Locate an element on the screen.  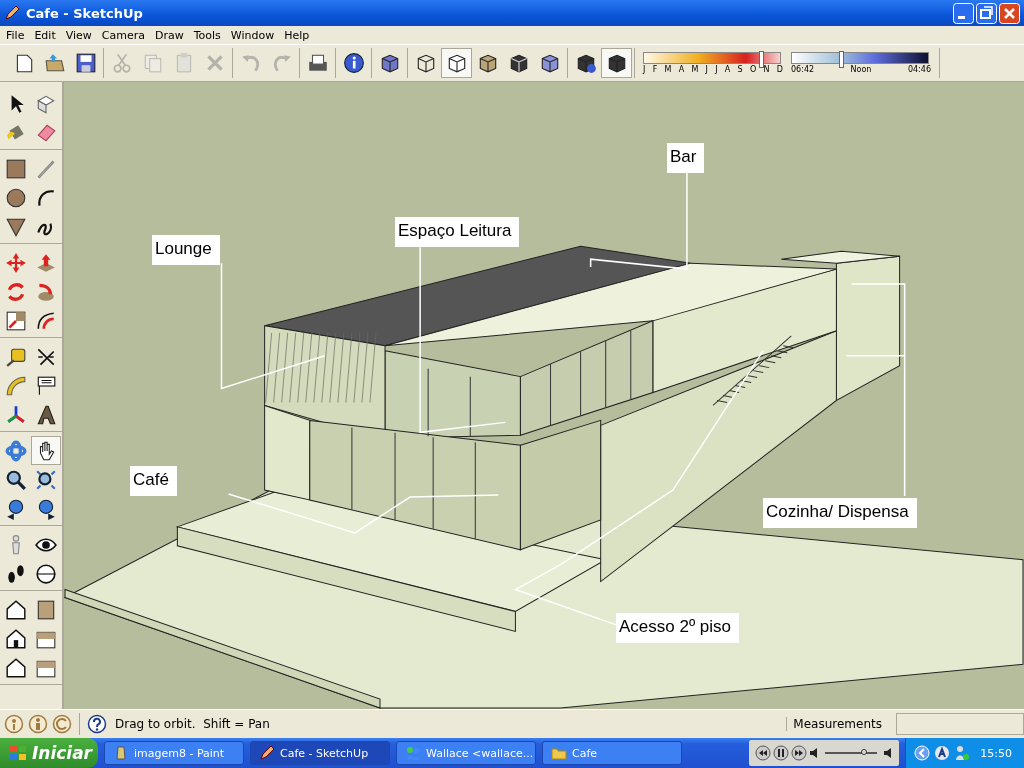
footprints-icon is located at coordinates (16, 573).